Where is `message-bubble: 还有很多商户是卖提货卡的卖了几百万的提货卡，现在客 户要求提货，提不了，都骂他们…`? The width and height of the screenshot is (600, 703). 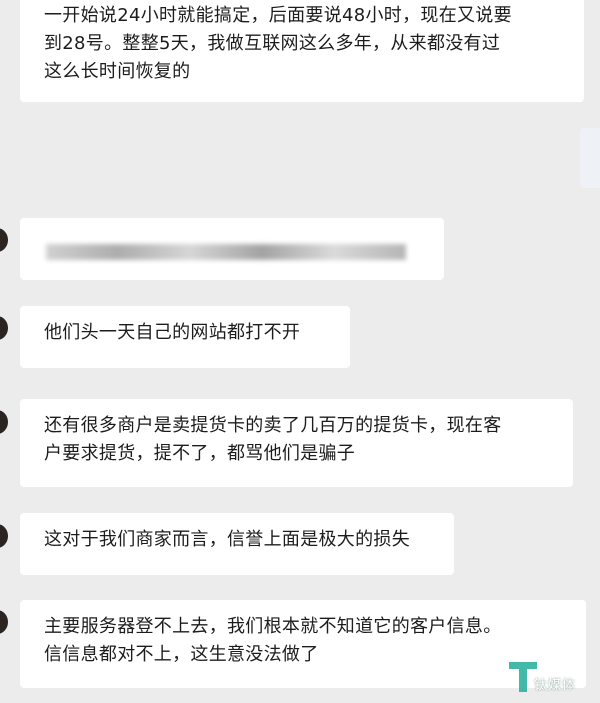 message-bubble: 还有很多商户是卖提货卡的卖了几百万的提货卡，现在客 户要求提货，提不了，都骂他们… is located at coordinates (296, 443).